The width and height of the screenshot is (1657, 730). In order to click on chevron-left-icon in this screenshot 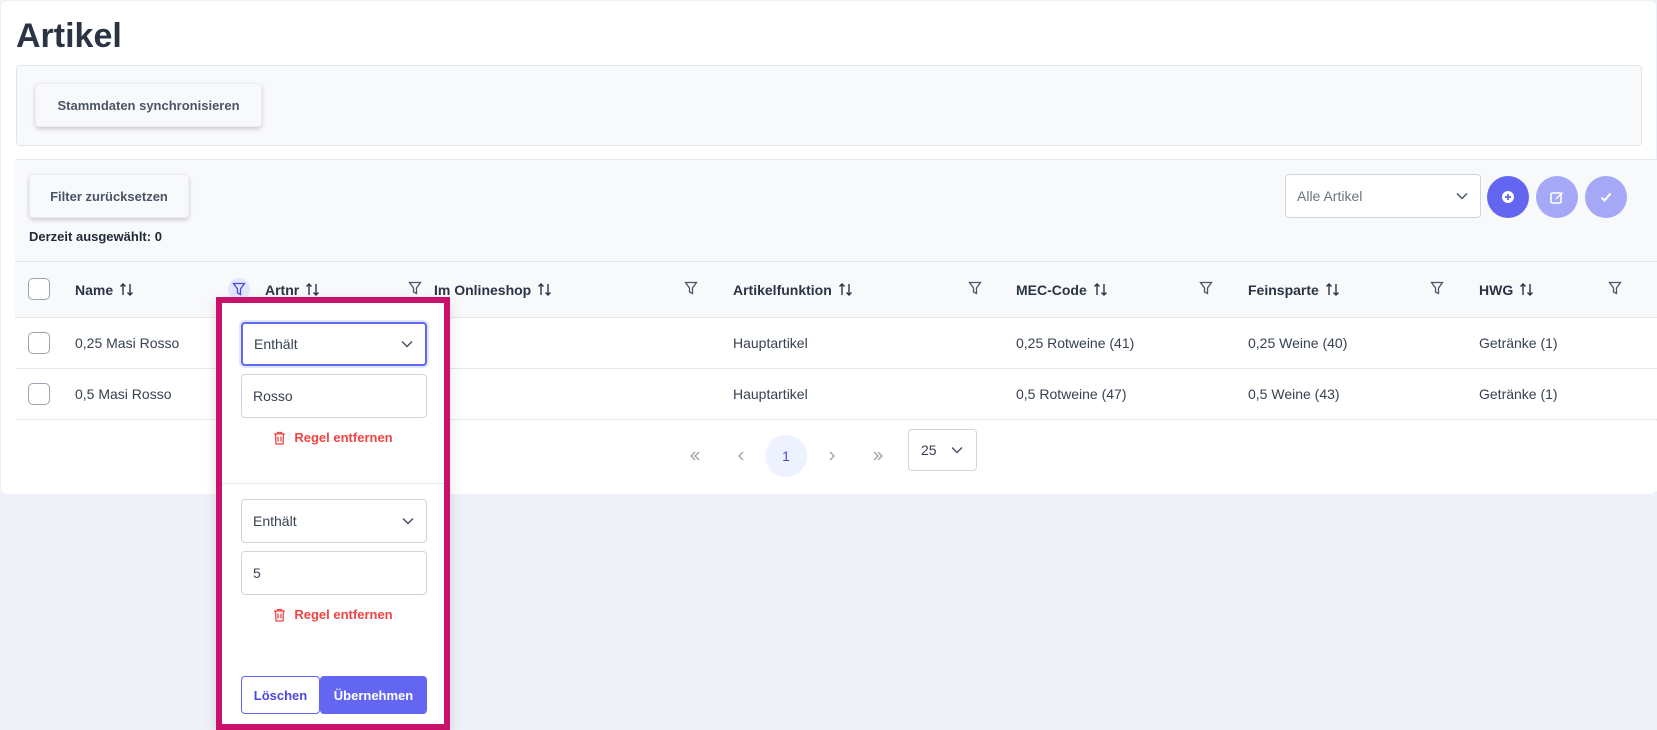, I will do `click(741, 456)`.